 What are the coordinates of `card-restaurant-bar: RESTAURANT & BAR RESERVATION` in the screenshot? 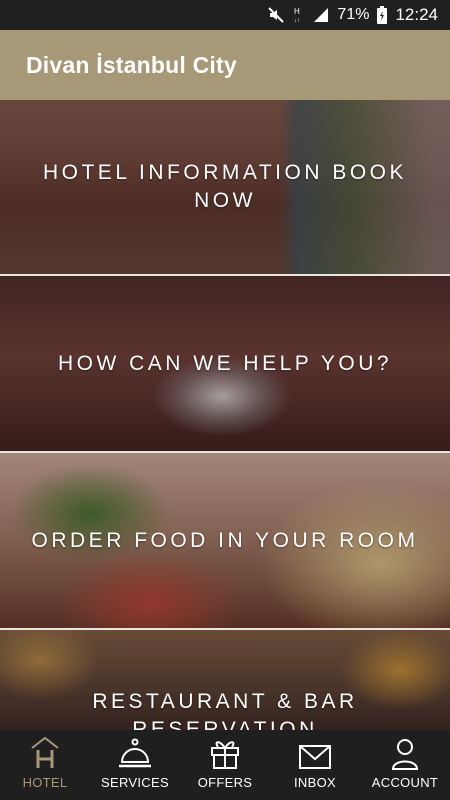 It's located at (225, 680).